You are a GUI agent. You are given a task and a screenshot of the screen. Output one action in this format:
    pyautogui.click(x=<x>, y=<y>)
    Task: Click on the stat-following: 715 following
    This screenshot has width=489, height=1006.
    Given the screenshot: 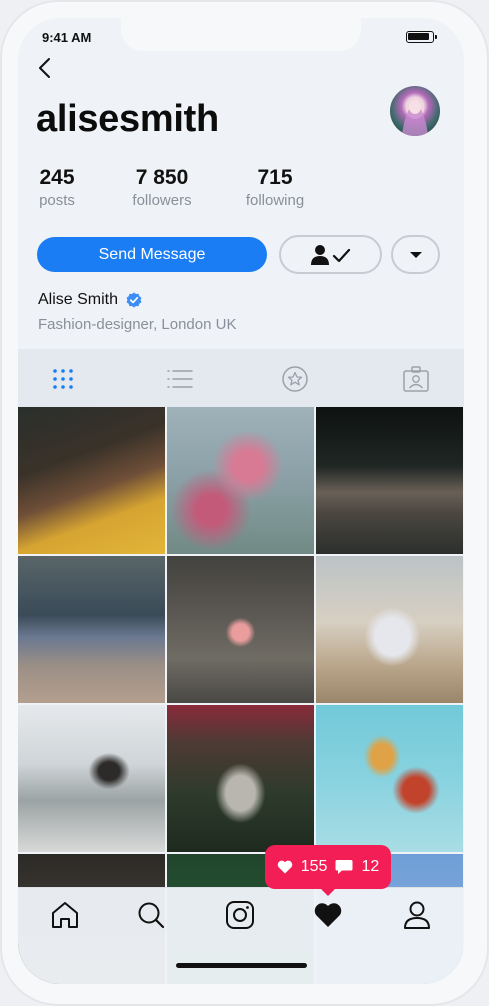 What is the action you would take?
    pyautogui.click(x=275, y=187)
    